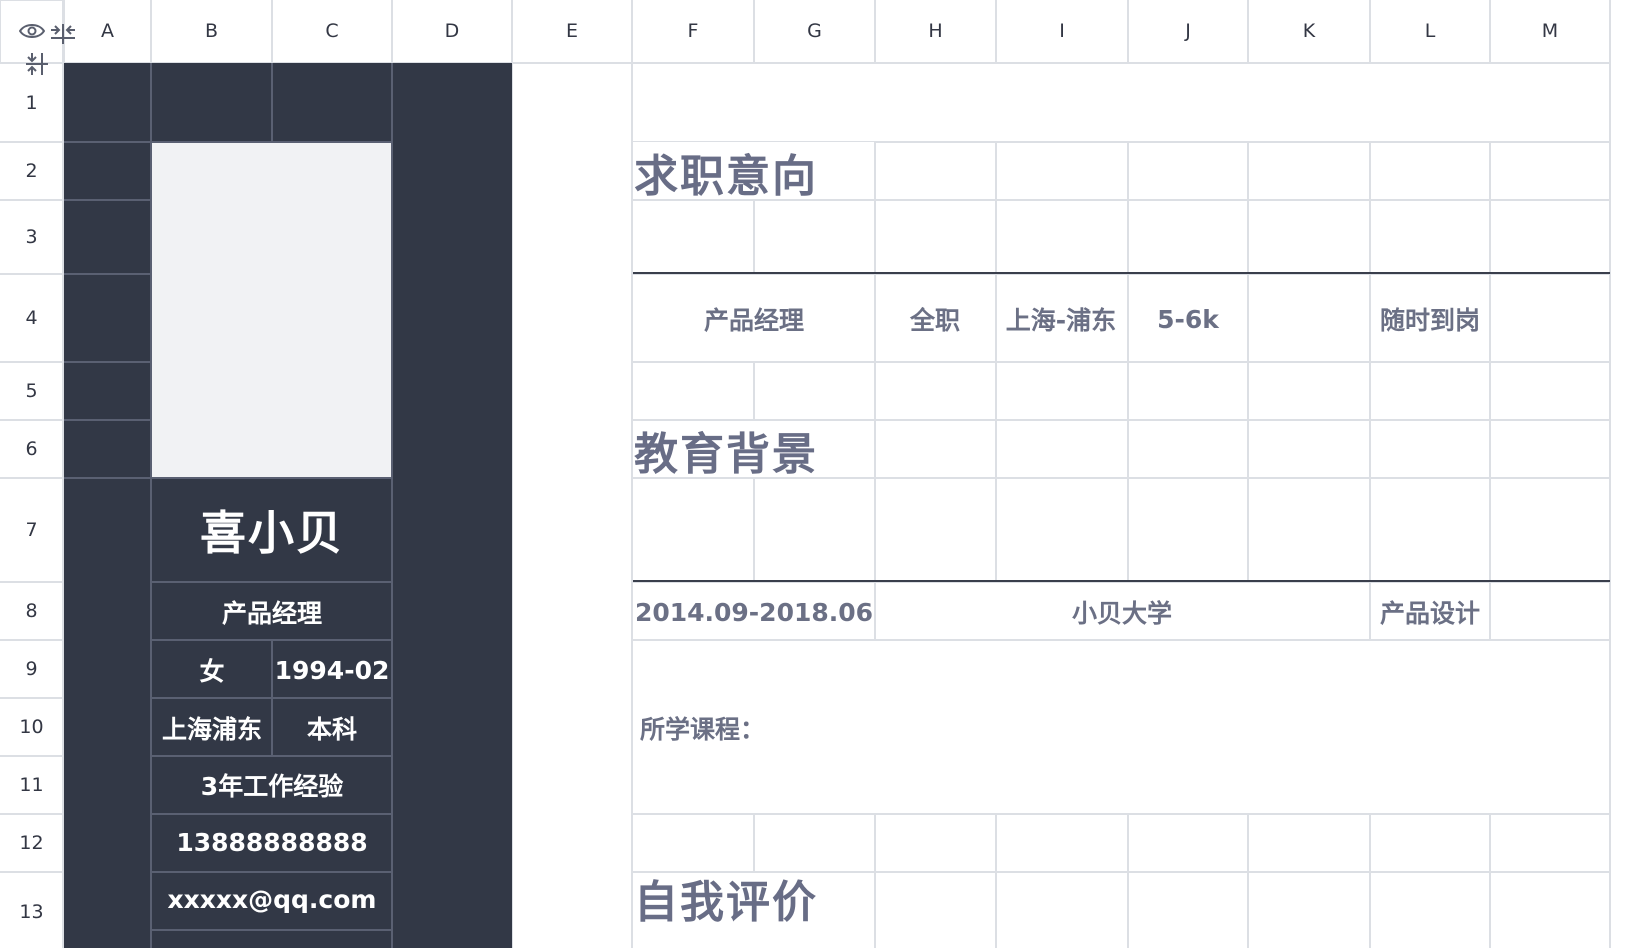 Image resolution: width=1640 pixels, height=952 pixels. Describe the element at coordinates (31, 727) in the screenshot. I see `row-header: 10` at that location.